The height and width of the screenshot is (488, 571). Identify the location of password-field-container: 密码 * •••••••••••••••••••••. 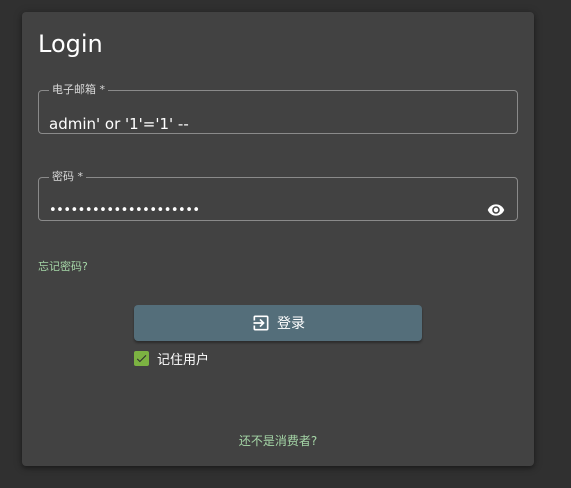
(278, 196).